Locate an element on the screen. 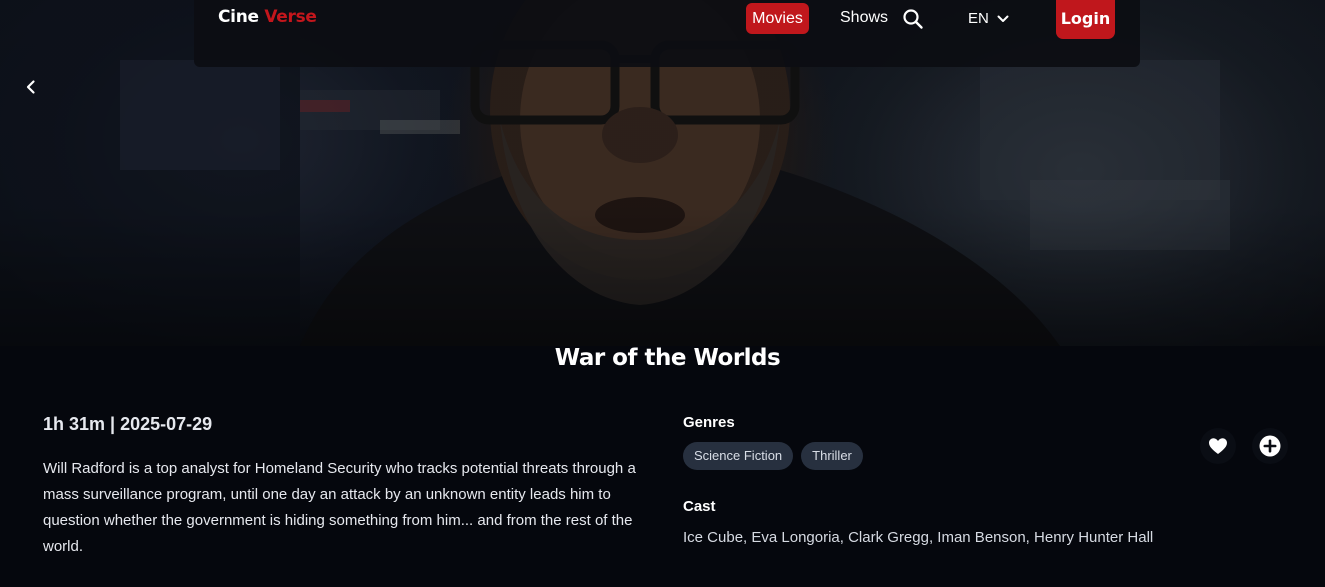  navbar: Cine Verse Movies Shows EN Login is located at coordinates (667, 33).